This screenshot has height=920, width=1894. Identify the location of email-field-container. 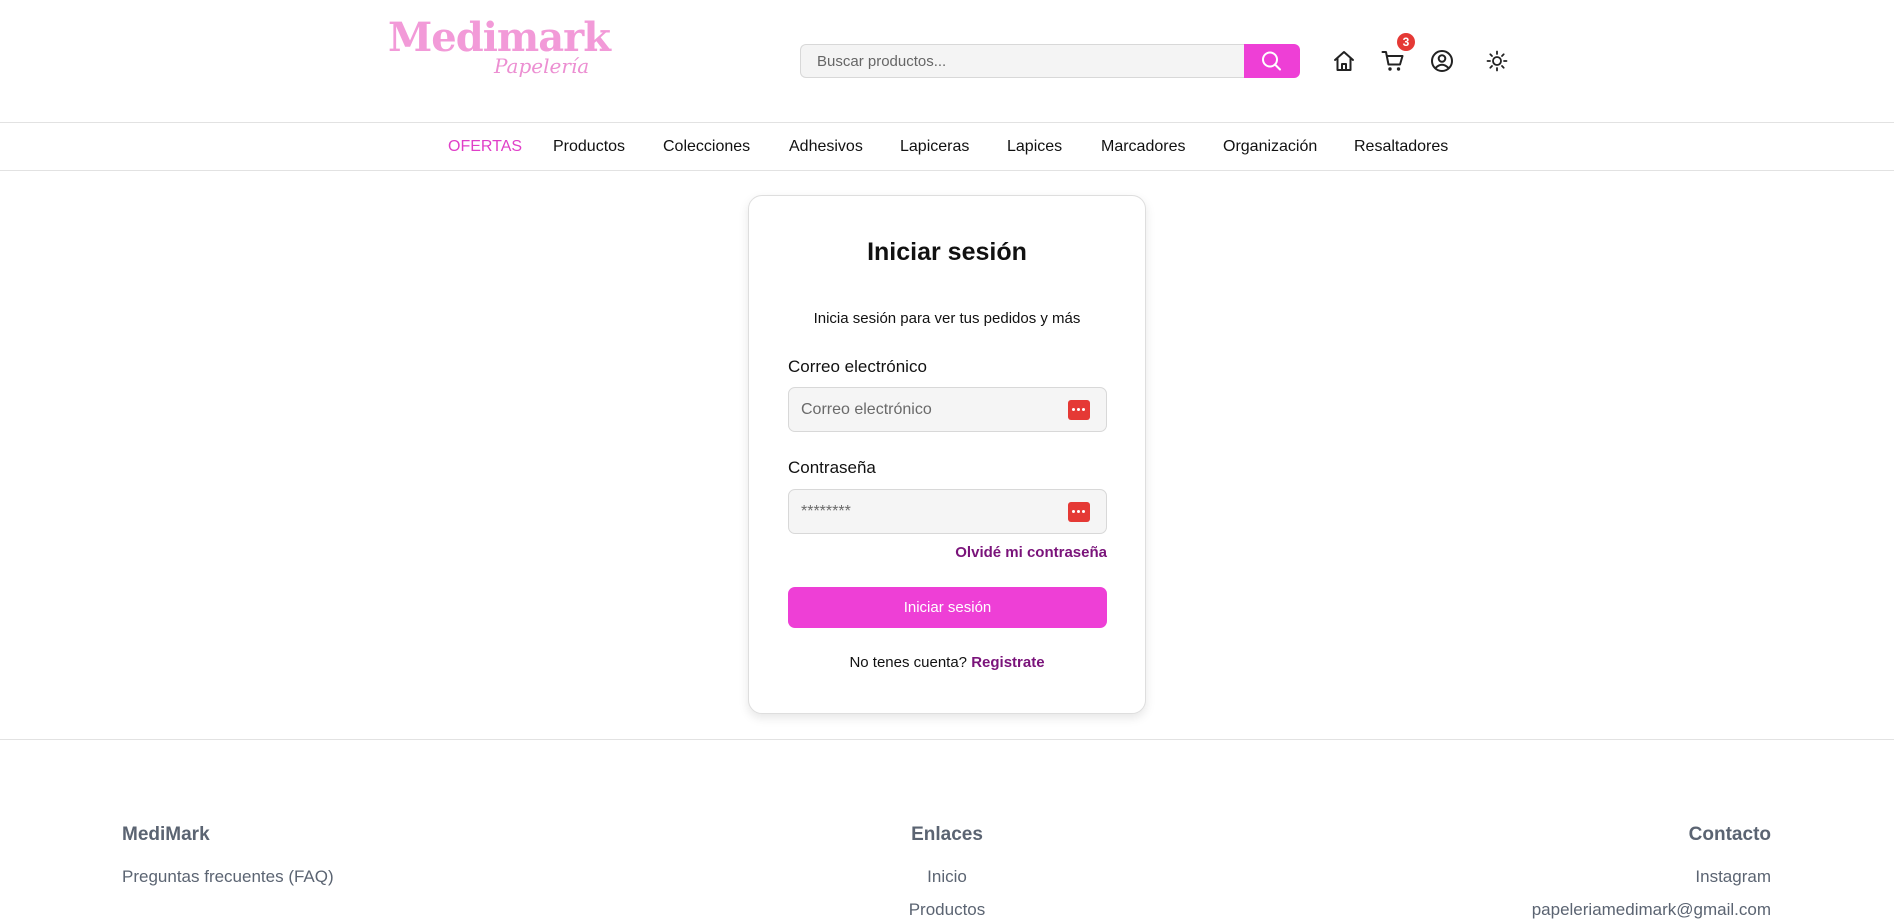
(947, 409).